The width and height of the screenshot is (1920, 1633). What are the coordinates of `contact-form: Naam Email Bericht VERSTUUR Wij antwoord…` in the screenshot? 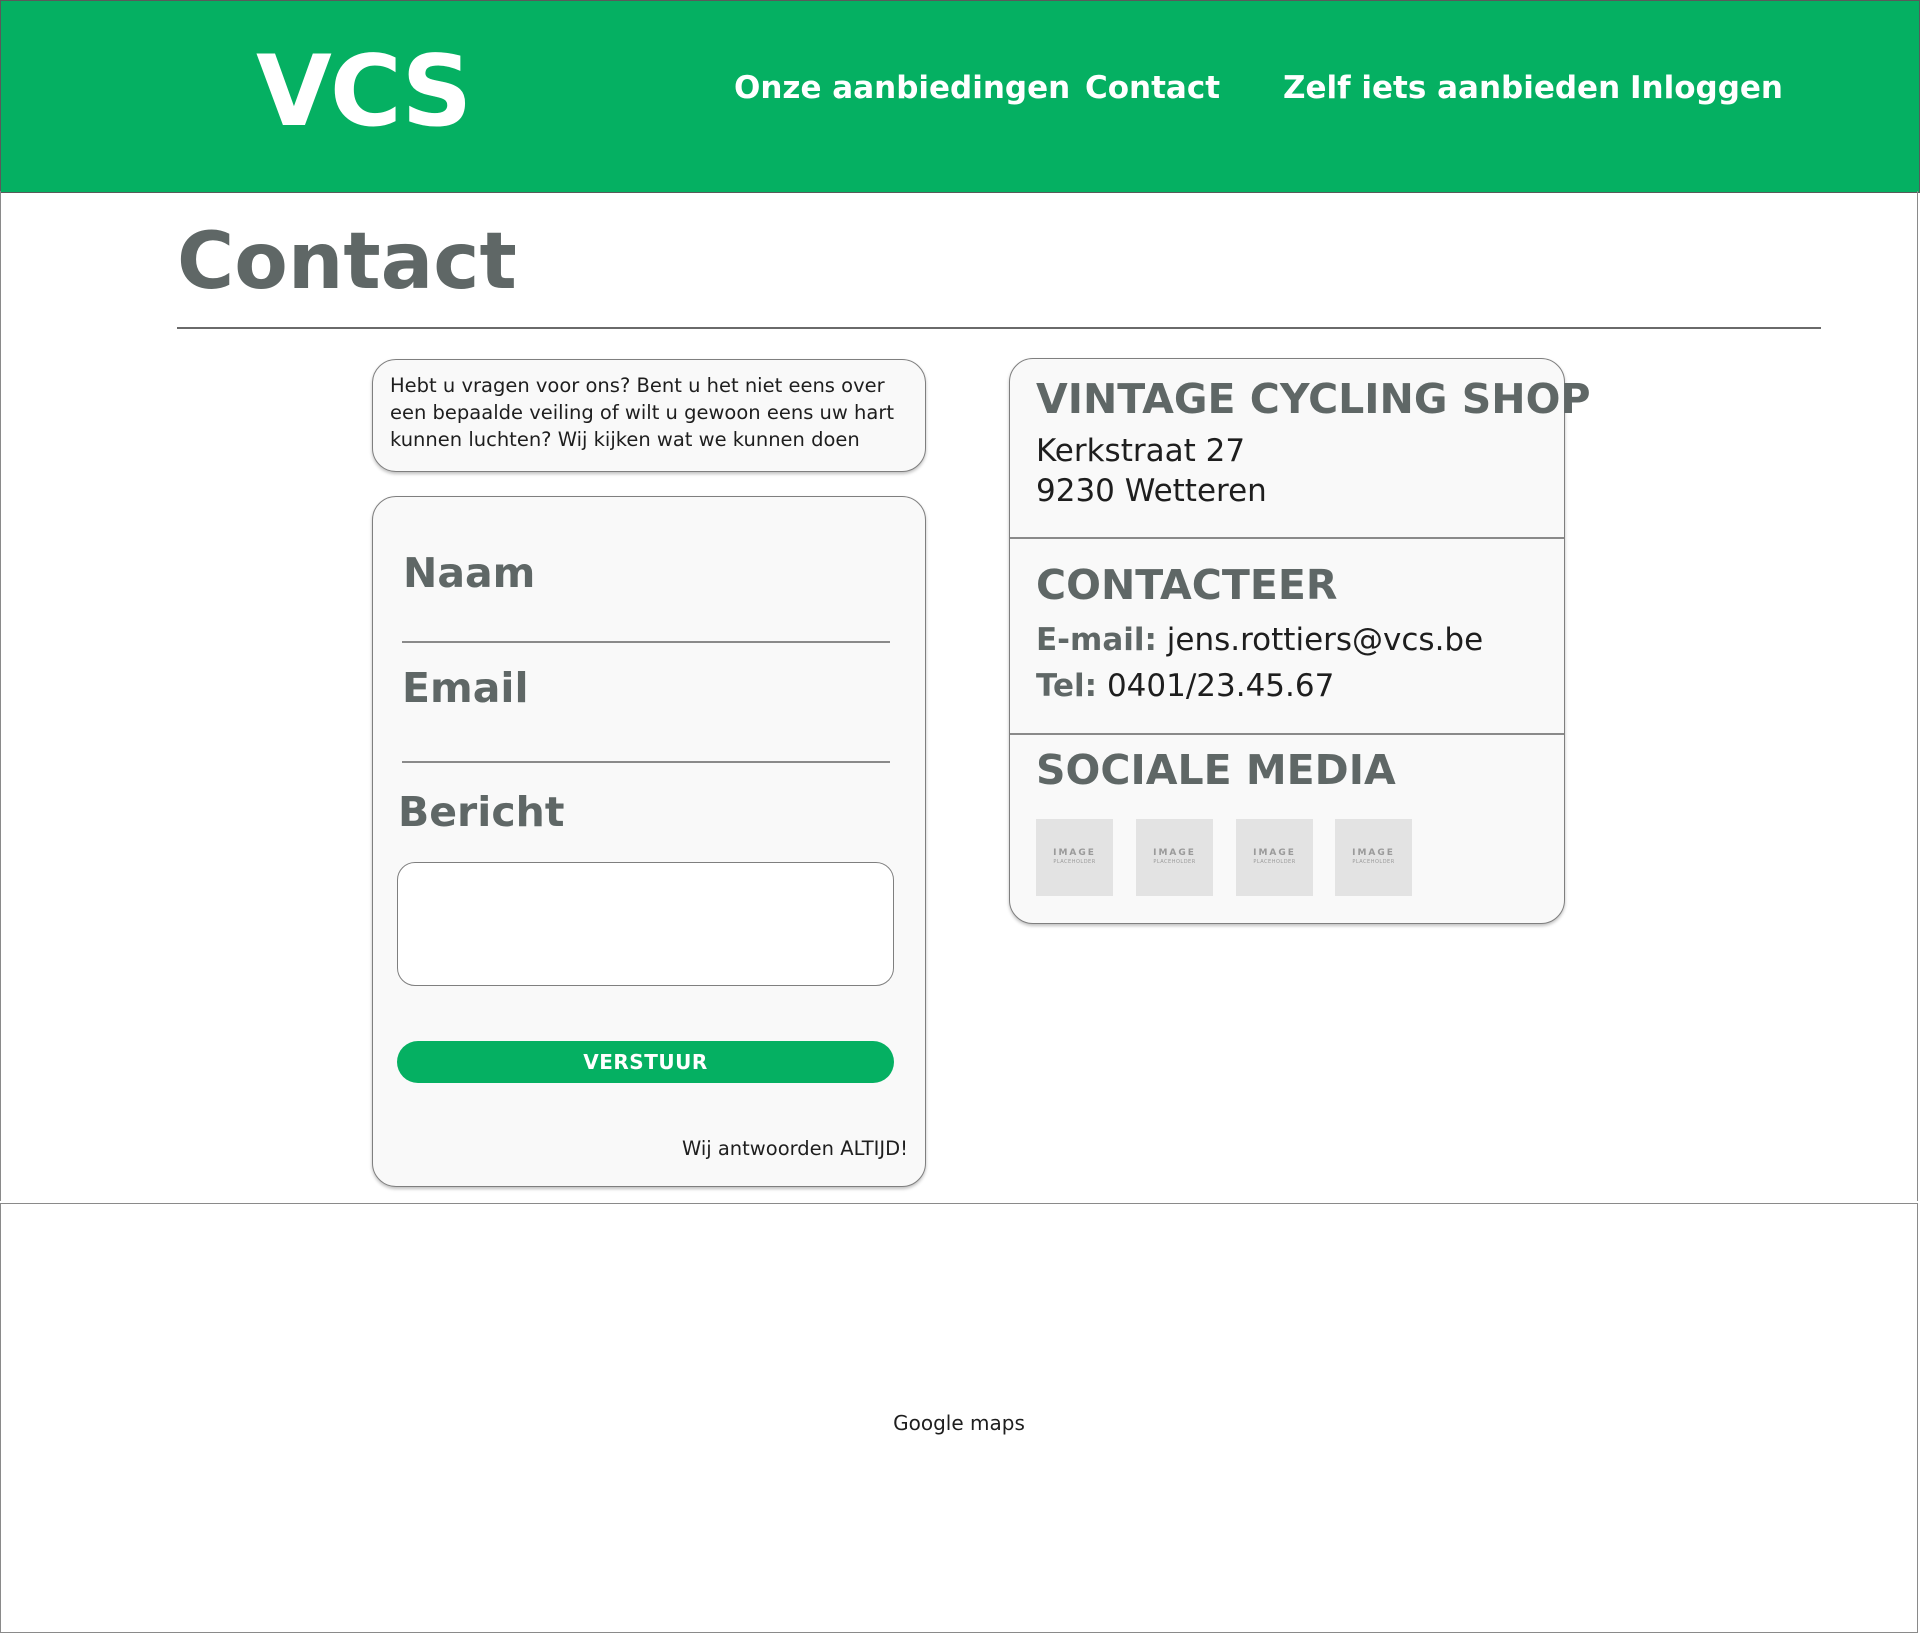 It's located at (649, 841).